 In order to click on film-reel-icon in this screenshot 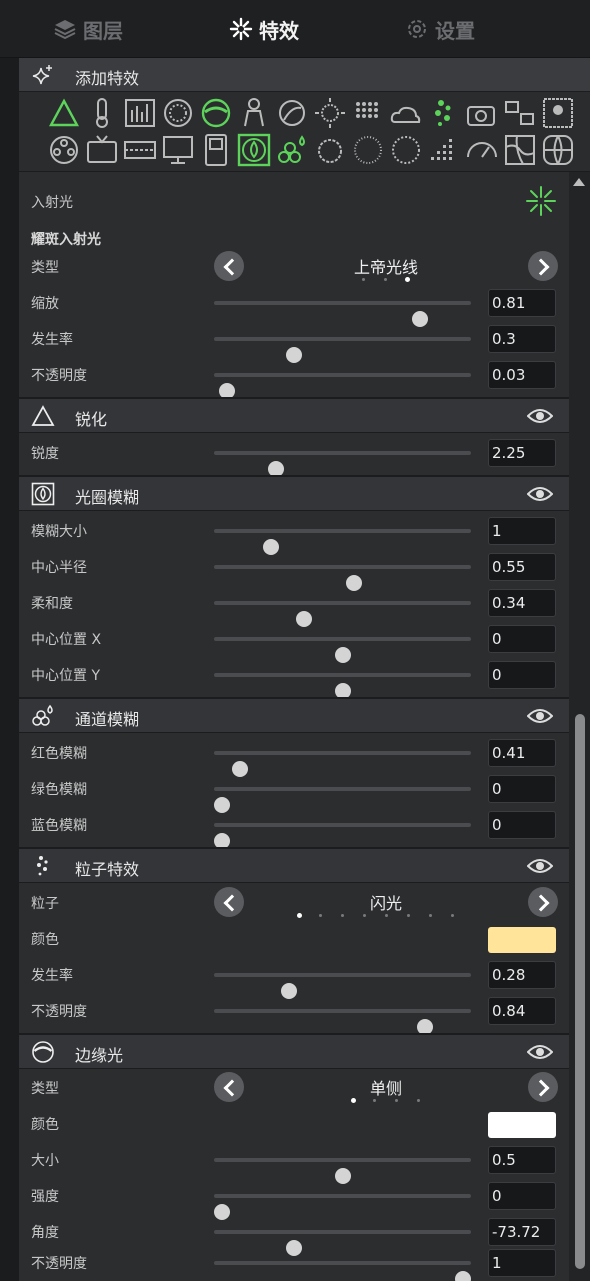, I will do `click(64, 150)`.